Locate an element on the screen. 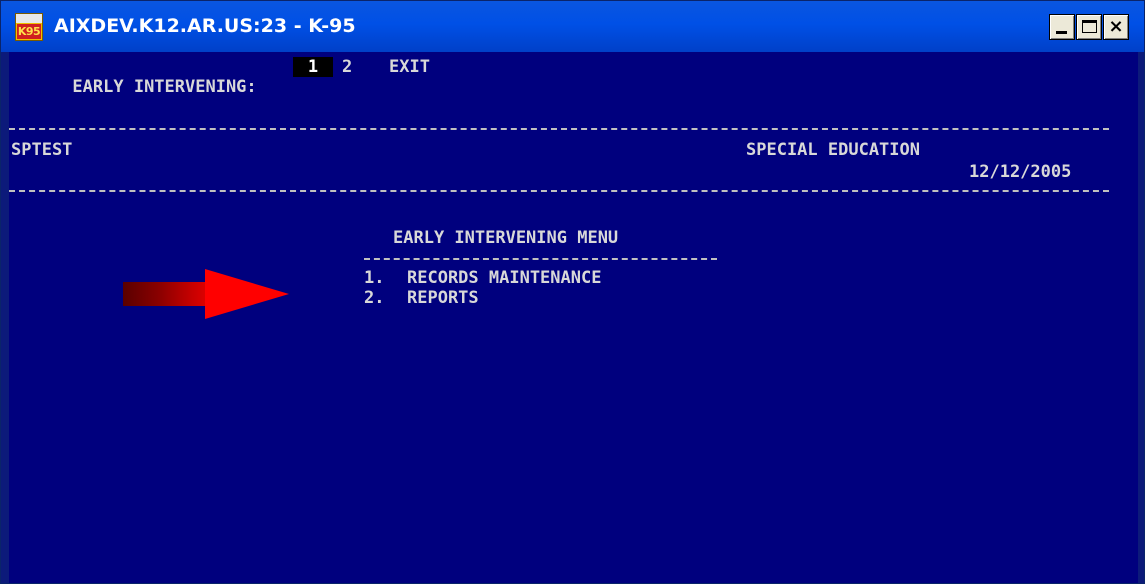  minimize-button is located at coordinates (1062, 27).